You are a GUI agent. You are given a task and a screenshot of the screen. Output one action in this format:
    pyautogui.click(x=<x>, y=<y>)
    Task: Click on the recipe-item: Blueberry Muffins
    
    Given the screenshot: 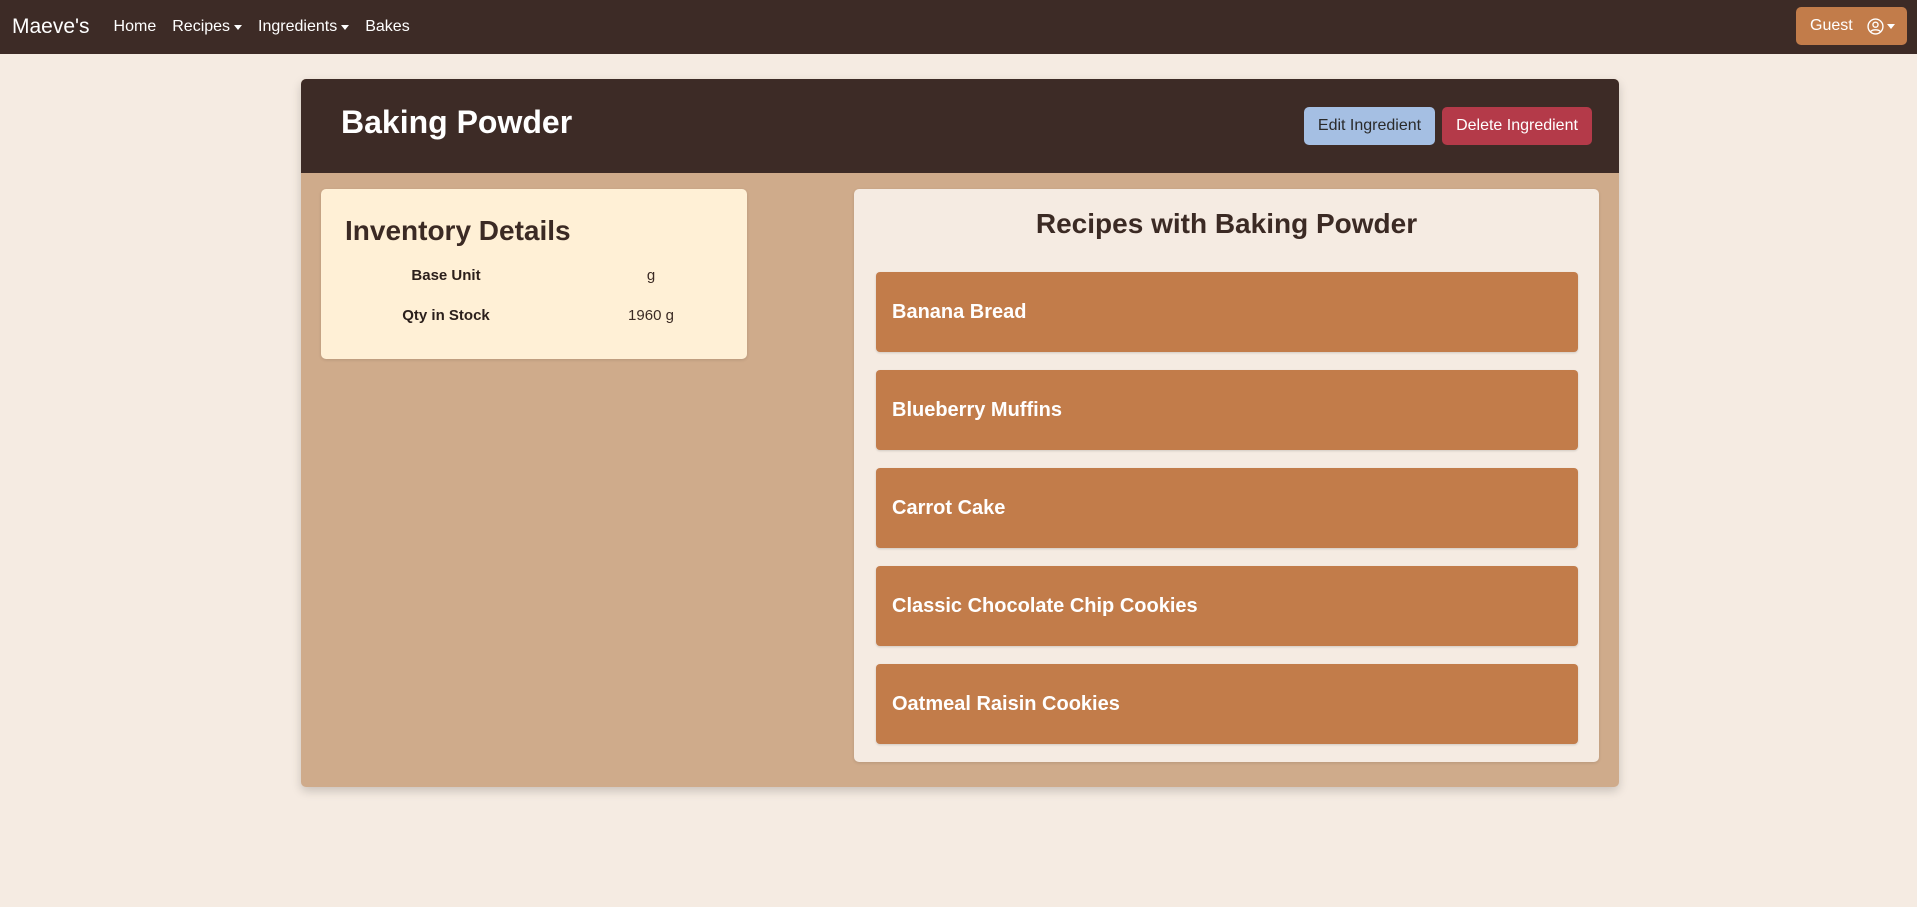 What is the action you would take?
    pyautogui.click(x=1227, y=410)
    